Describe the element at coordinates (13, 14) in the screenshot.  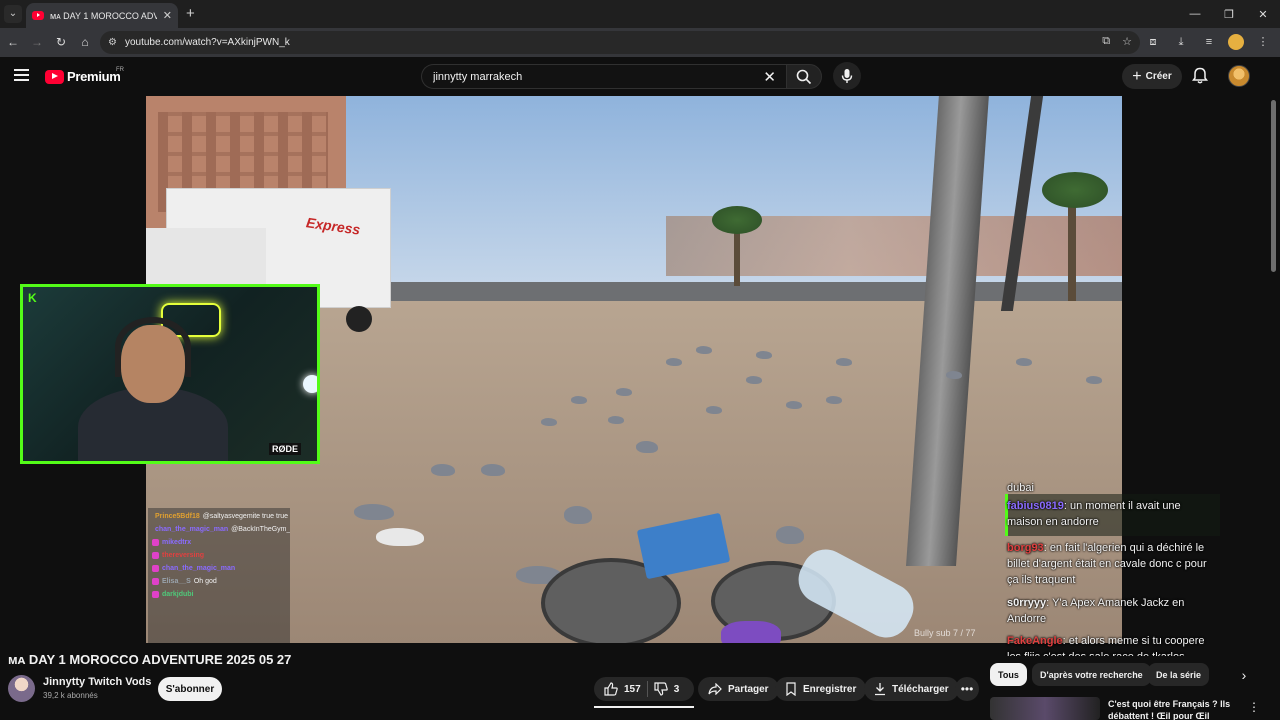
I see `tab-search-button: ⌄` at that location.